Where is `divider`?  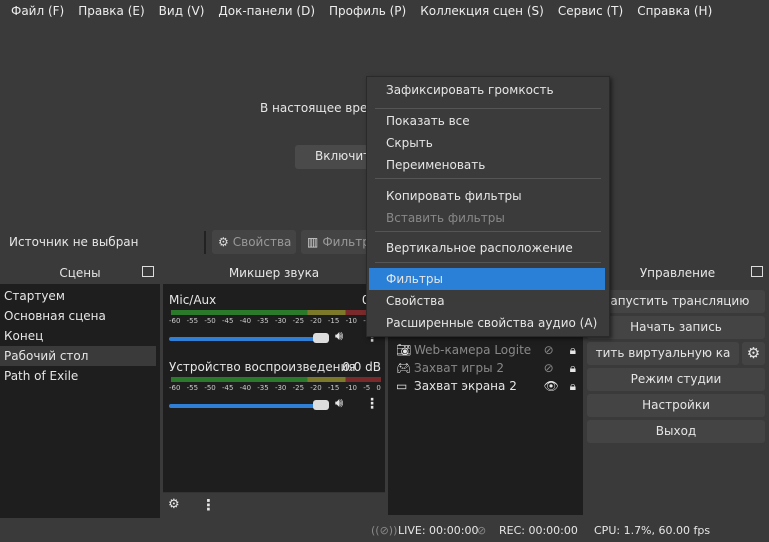
divider is located at coordinates (205, 242).